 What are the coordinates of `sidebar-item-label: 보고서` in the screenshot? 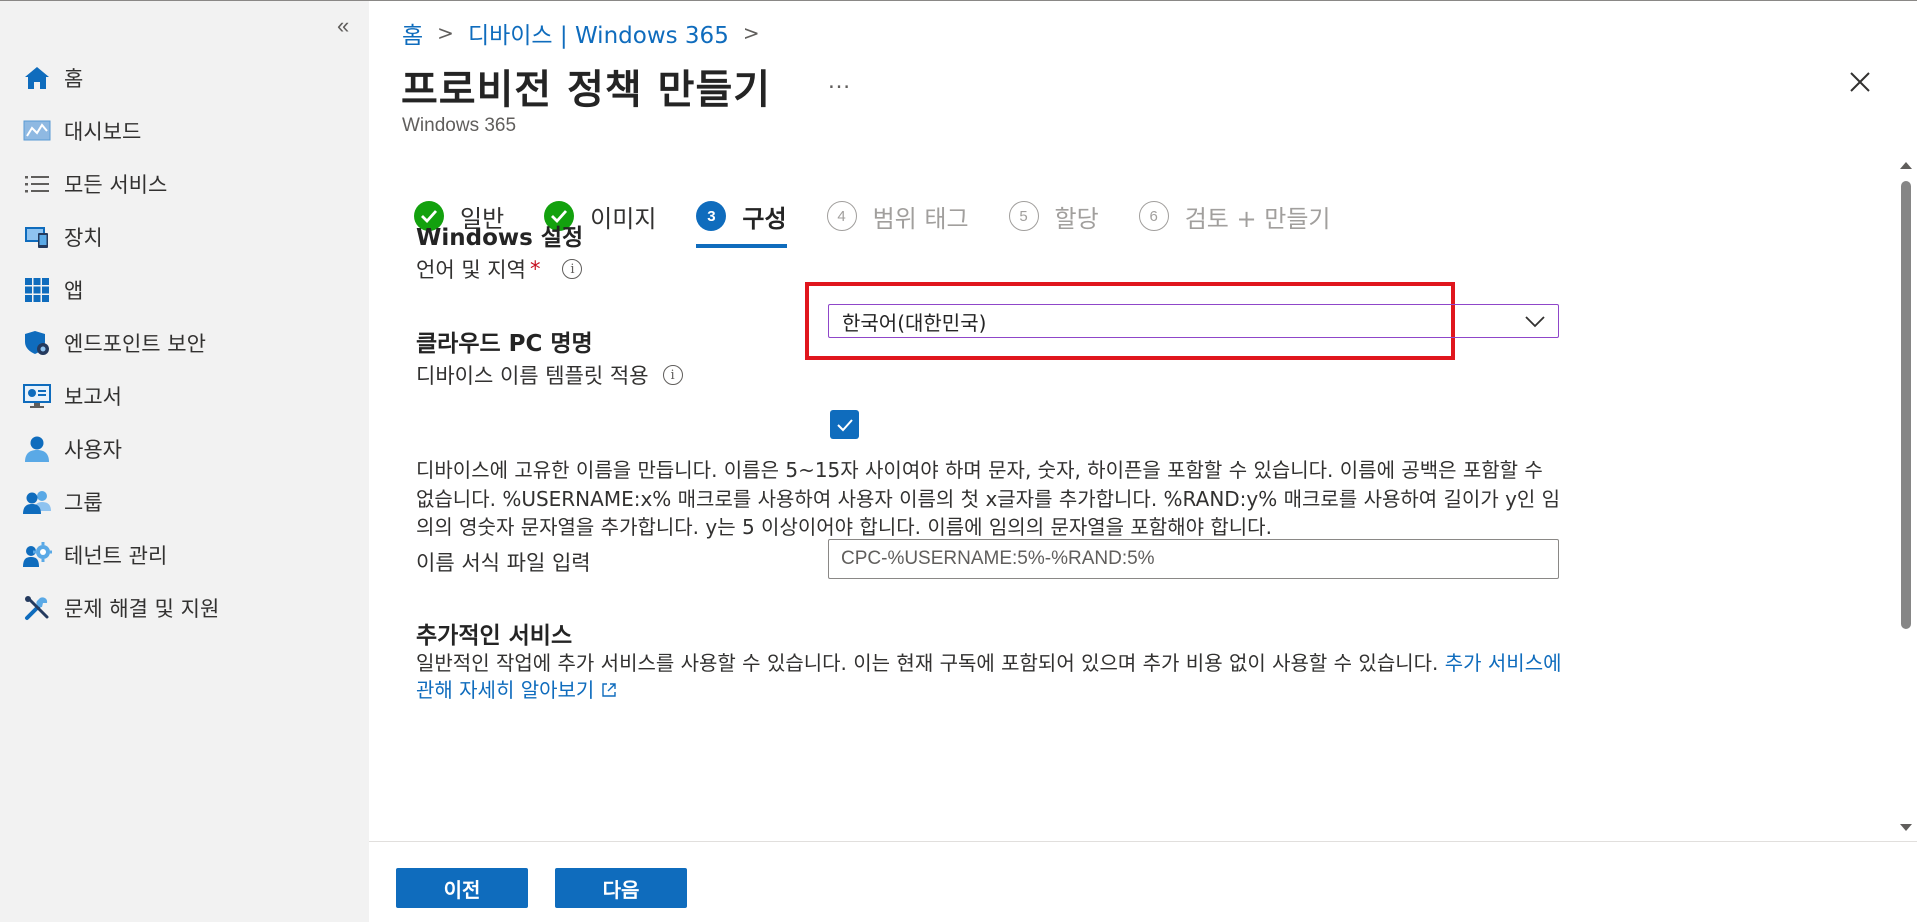 It's located at (93, 396).